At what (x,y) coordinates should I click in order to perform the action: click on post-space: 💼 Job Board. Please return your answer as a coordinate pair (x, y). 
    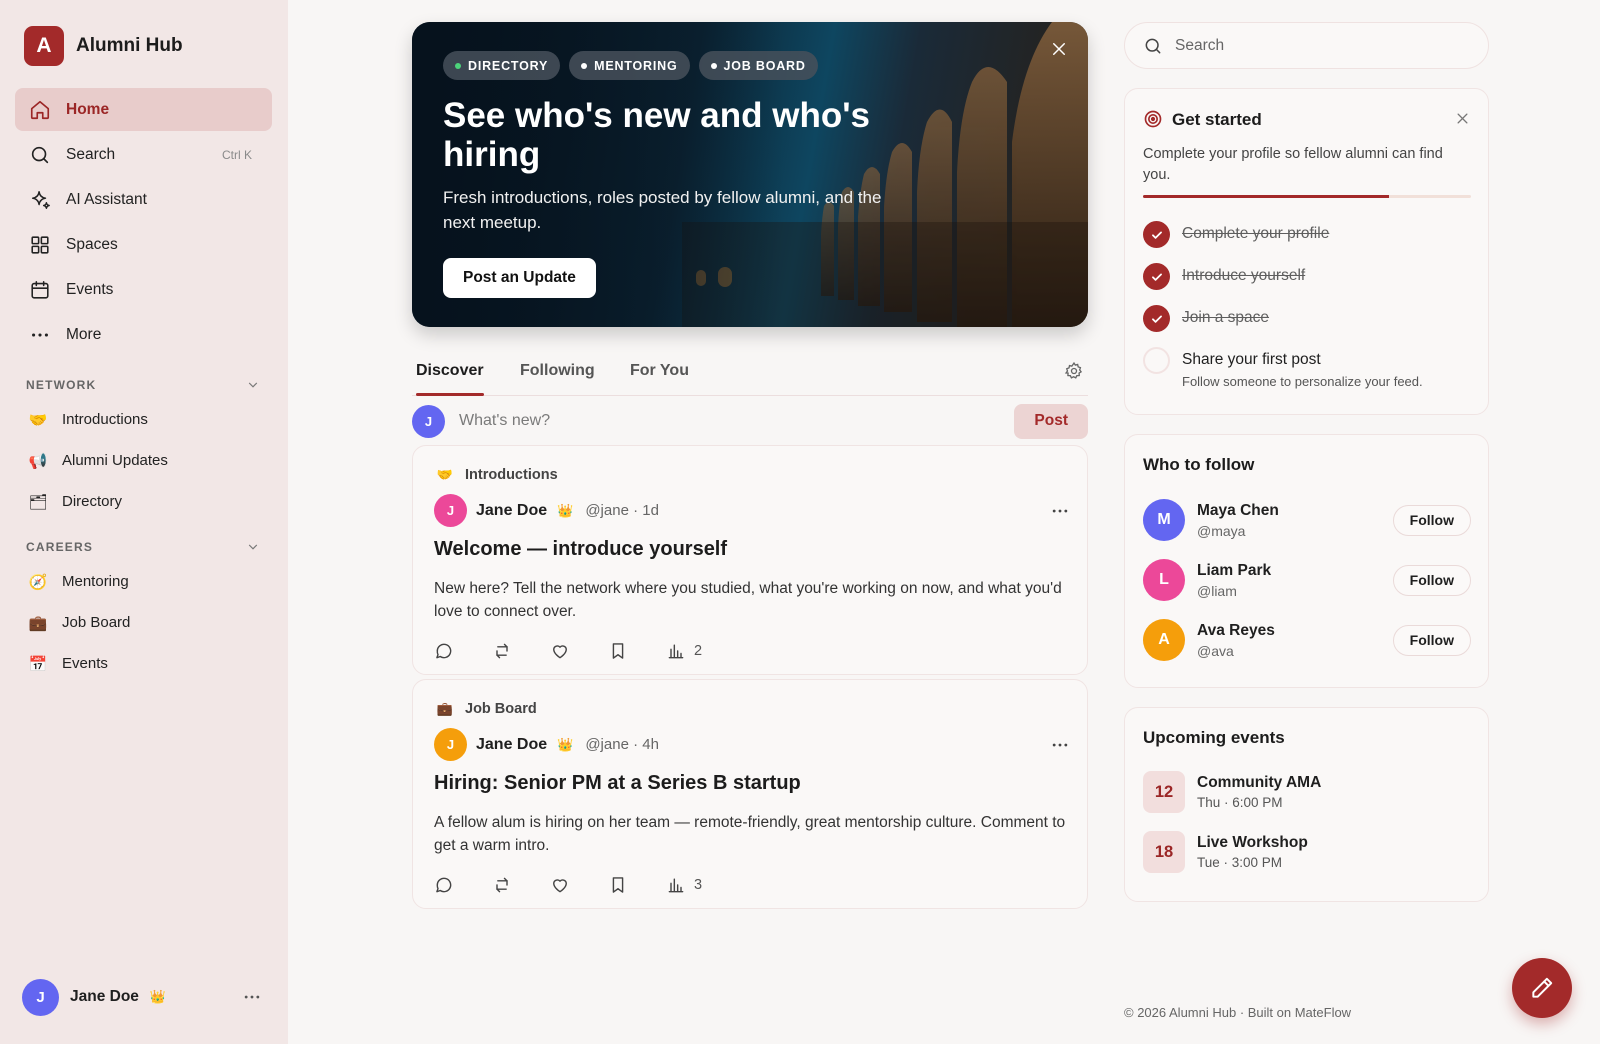
    Looking at the image, I should click on (486, 709).